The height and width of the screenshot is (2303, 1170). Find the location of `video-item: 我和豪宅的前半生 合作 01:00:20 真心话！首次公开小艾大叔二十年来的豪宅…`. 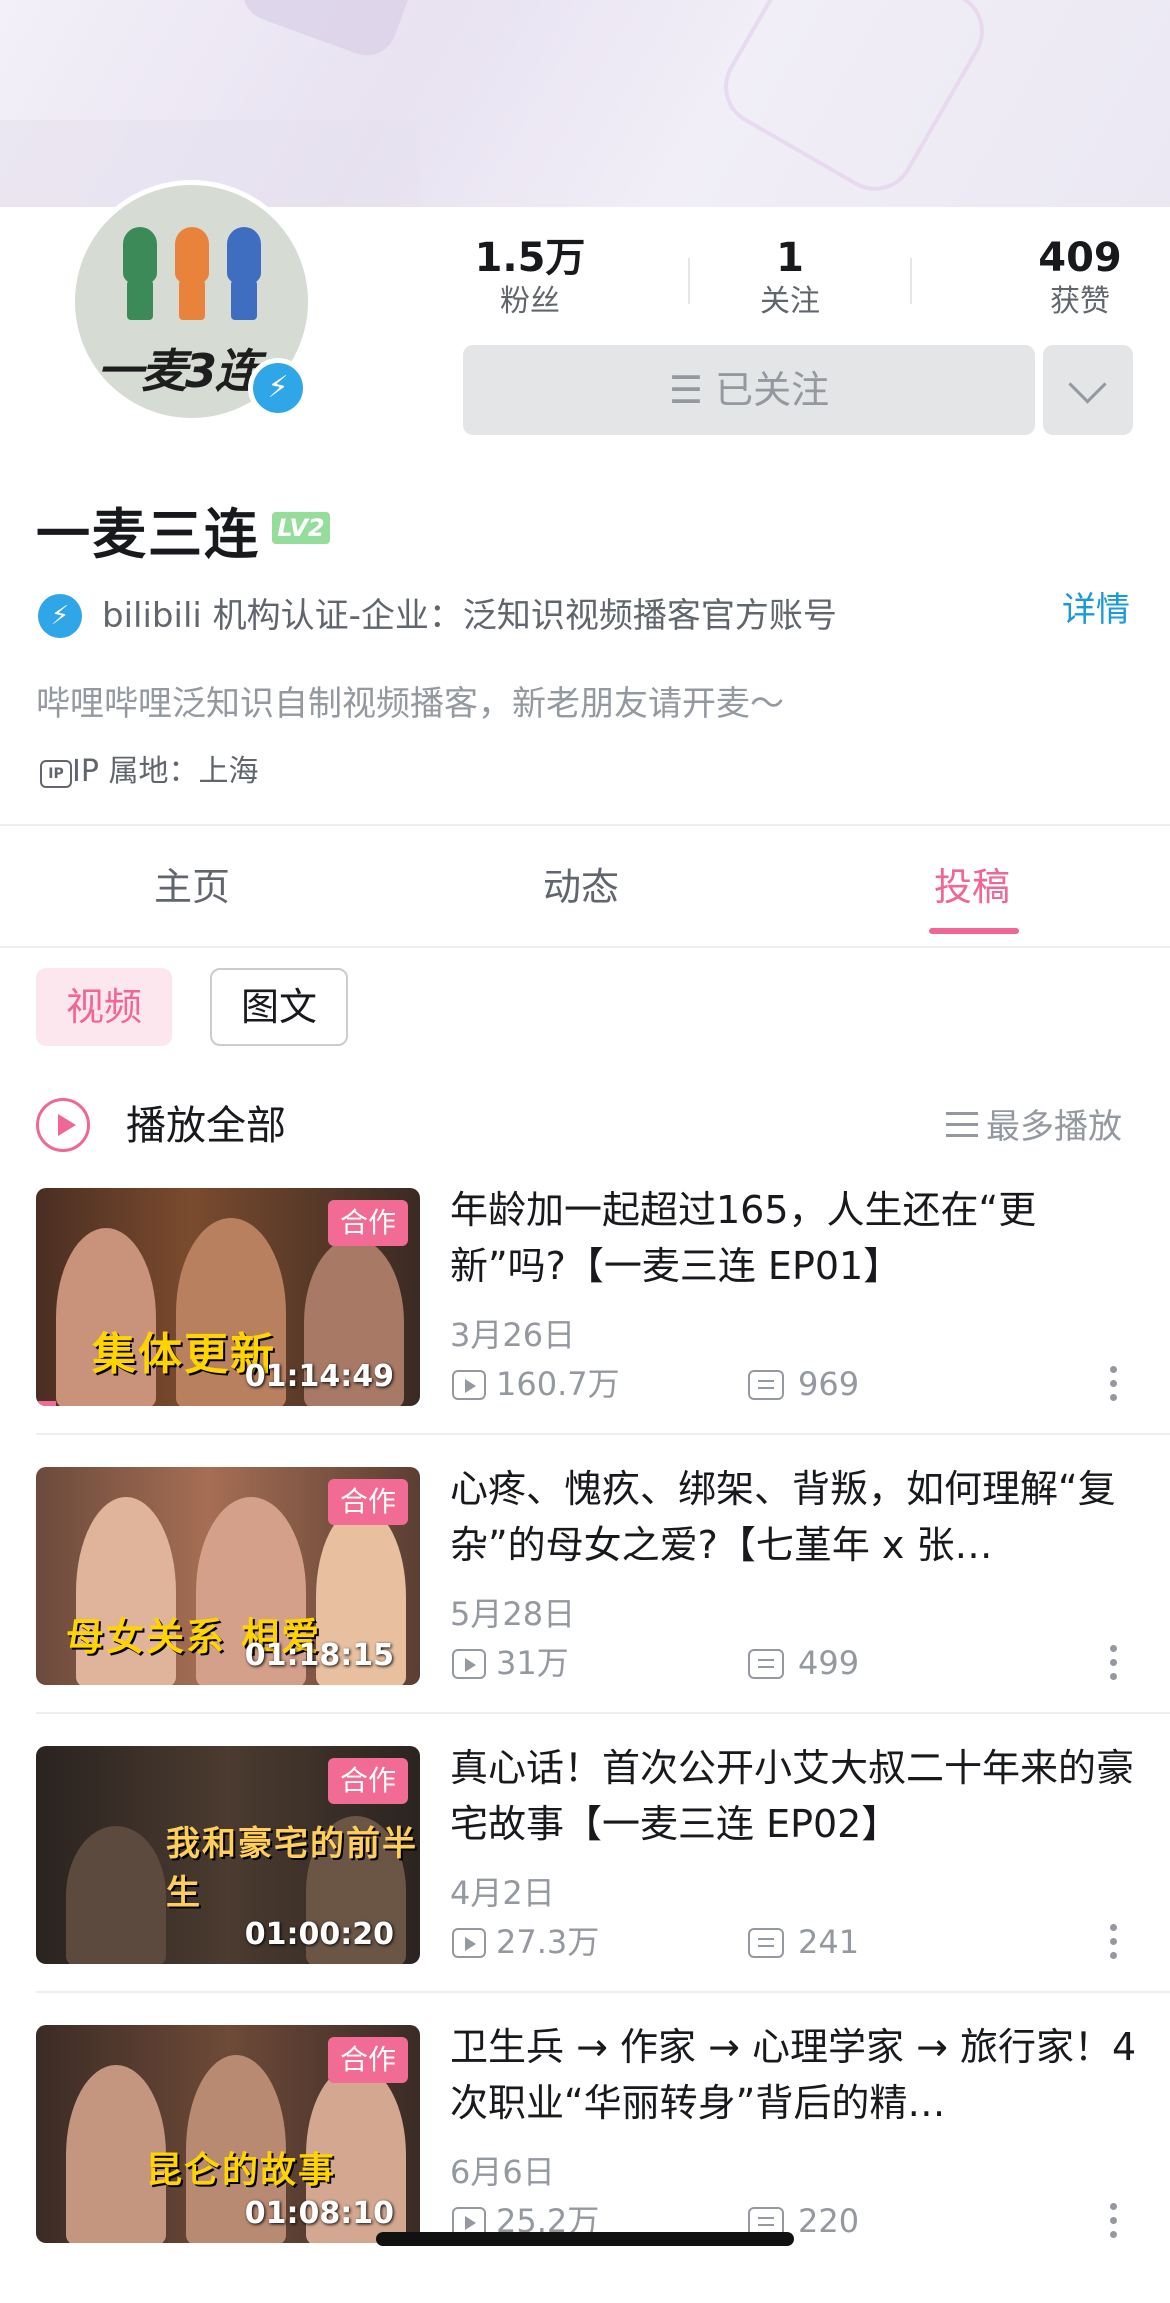

video-item: 我和豪宅的前半生 合作 01:00:20 真心话！首次公开小艾大叔二十年来的豪宅… is located at coordinates (585, 1885).